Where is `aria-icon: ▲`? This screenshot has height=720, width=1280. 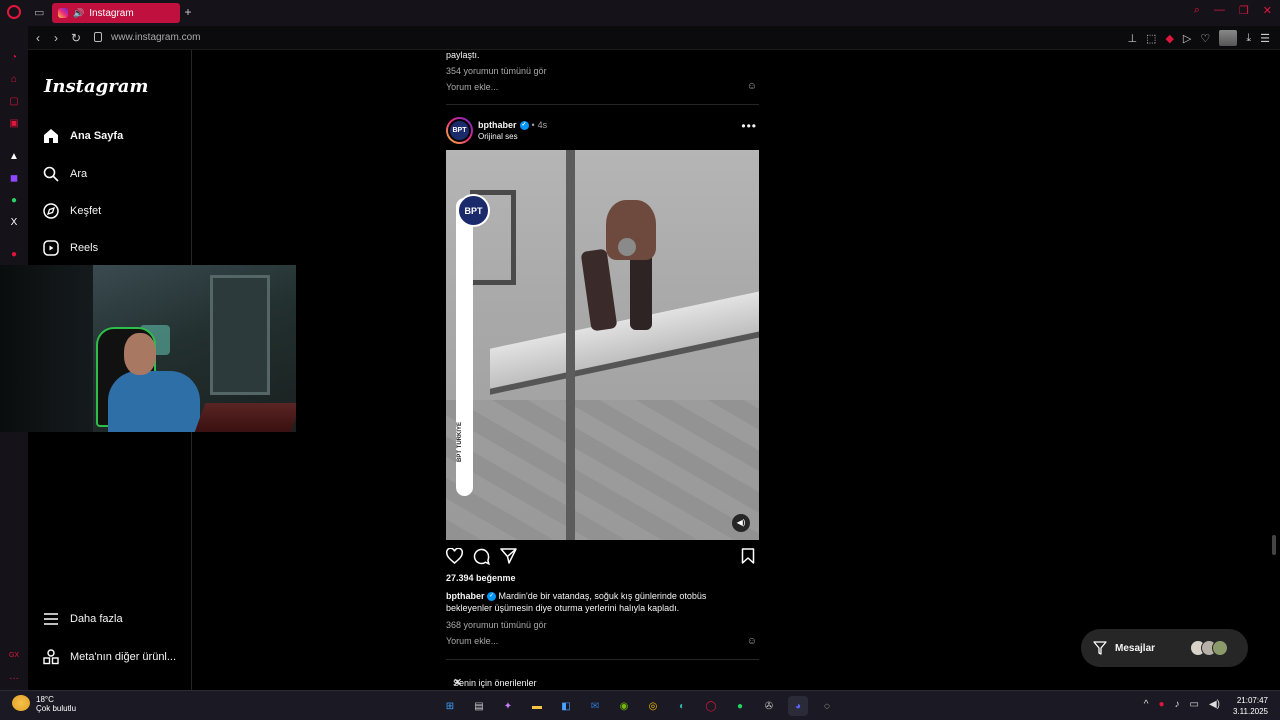 aria-icon: ▲ is located at coordinates (14, 157).